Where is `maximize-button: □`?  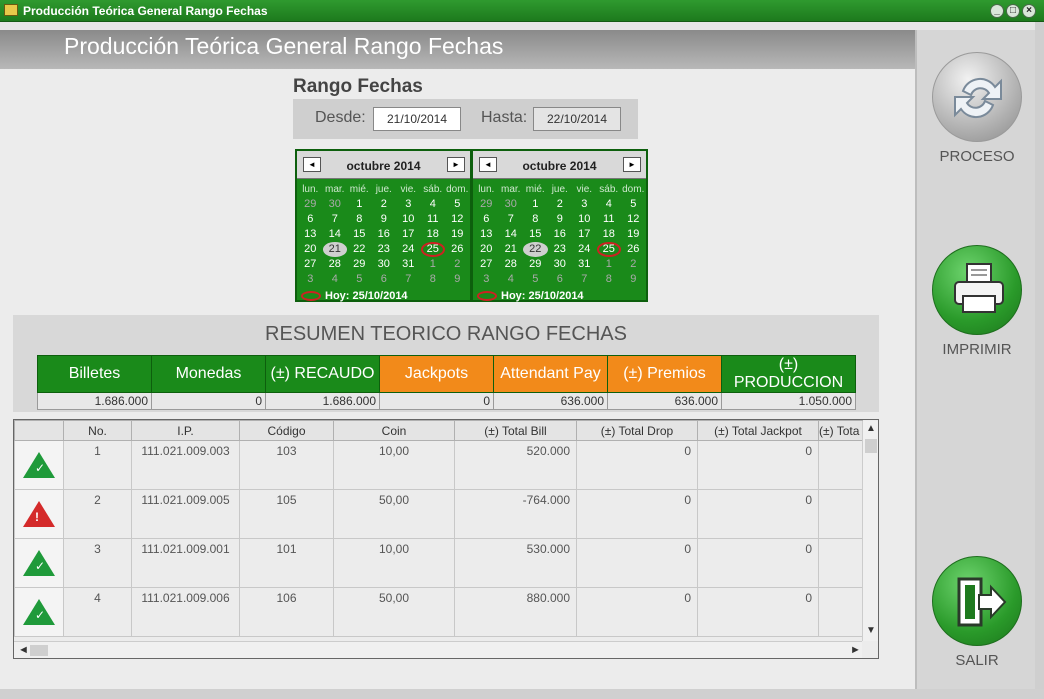 maximize-button: □ is located at coordinates (1013, 11).